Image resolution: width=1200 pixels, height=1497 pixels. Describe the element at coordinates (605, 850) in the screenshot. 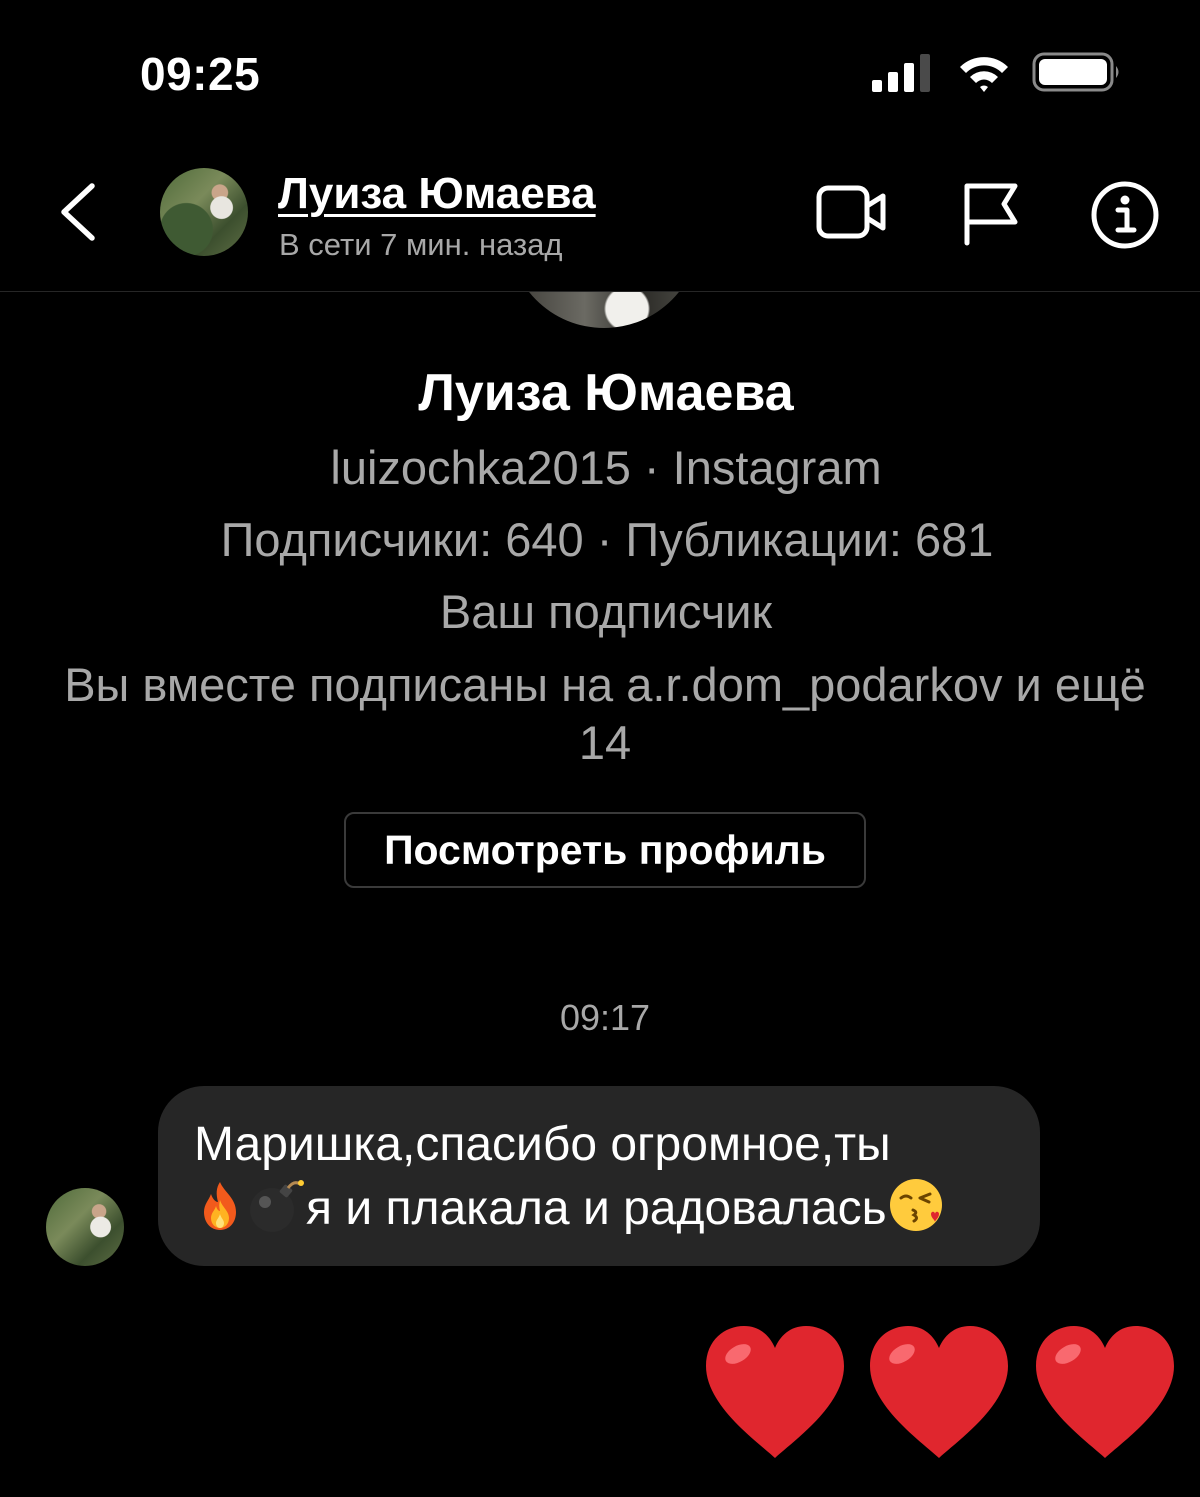

I see `view-profile-button: Посмотреть профиль` at that location.